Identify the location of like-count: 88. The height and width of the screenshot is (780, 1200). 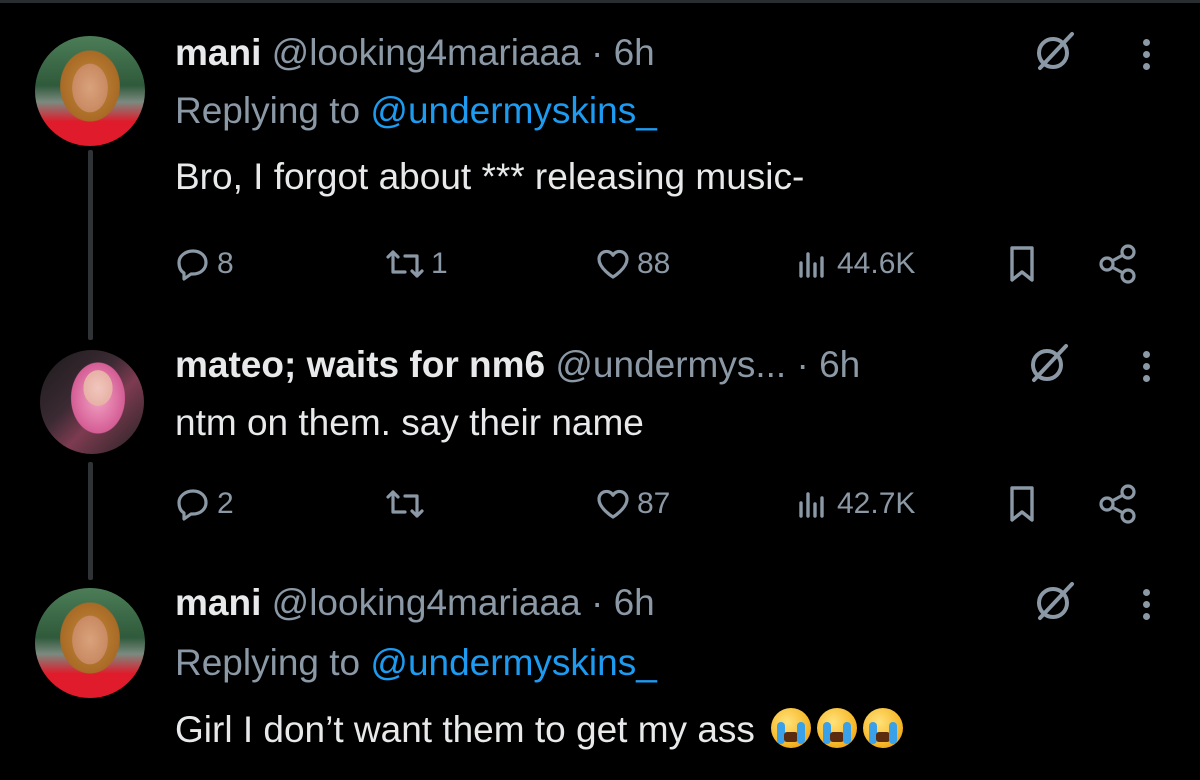
(654, 263).